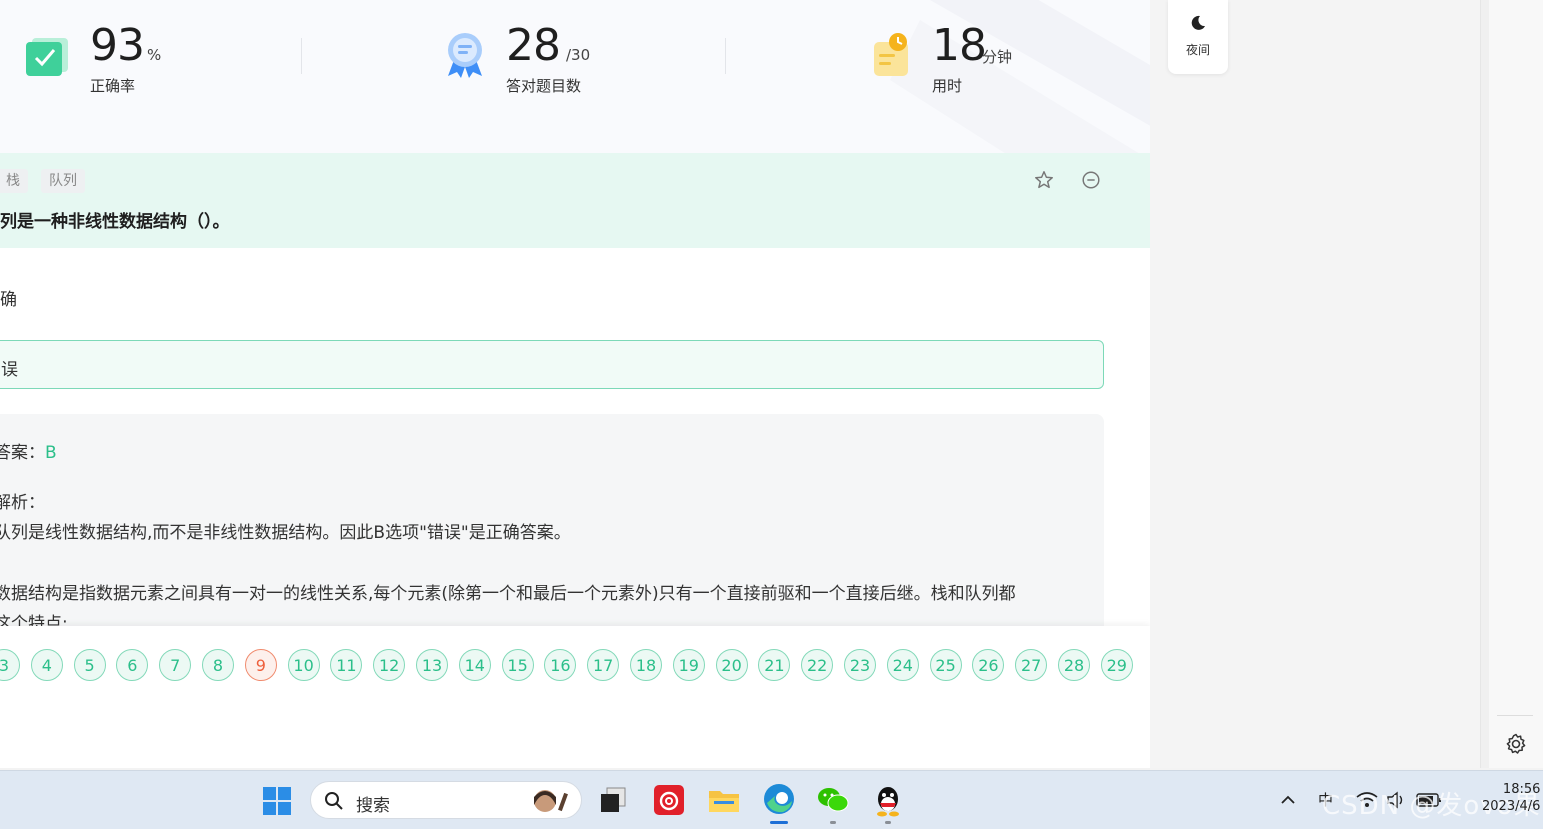 Image resolution: width=1543 pixels, height=829 pixels. What do you see at coordinates (10, 665) in the screenshot?
I see `question-number: 3` at bounding box center [10, 665].